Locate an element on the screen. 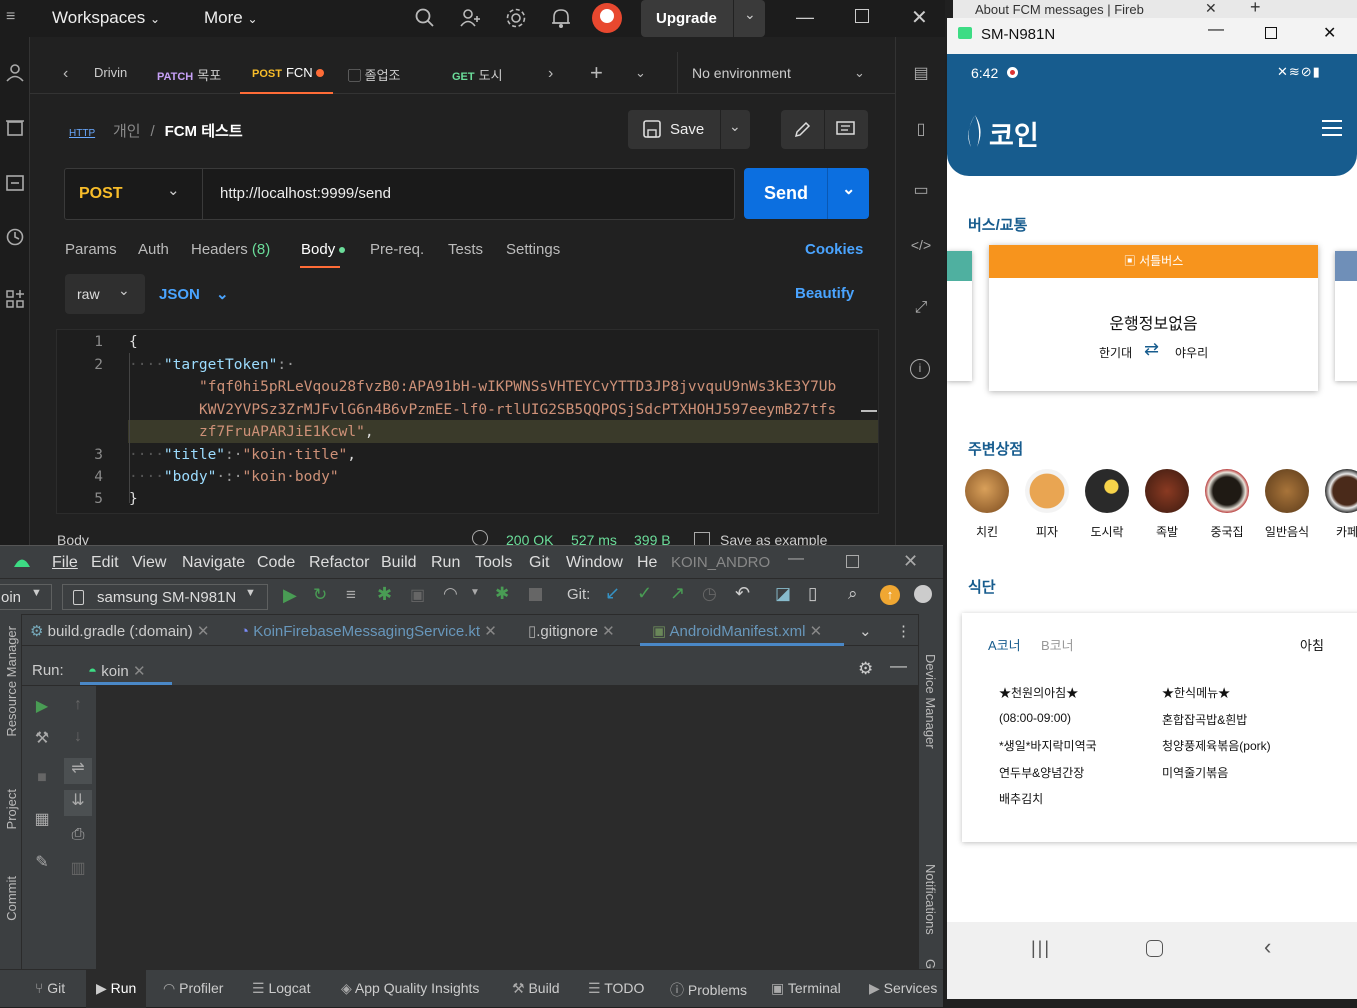  menu-tools: Tools is located at coordinates (493, 563).